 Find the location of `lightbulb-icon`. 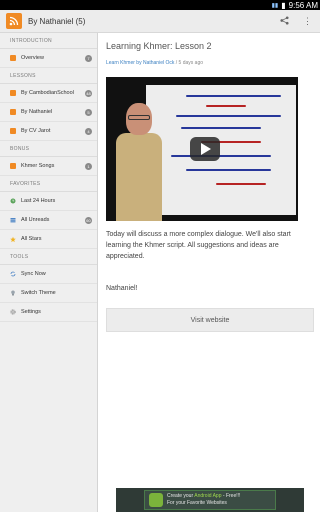

lightbulb-icon is located at coordinates (13, 293).